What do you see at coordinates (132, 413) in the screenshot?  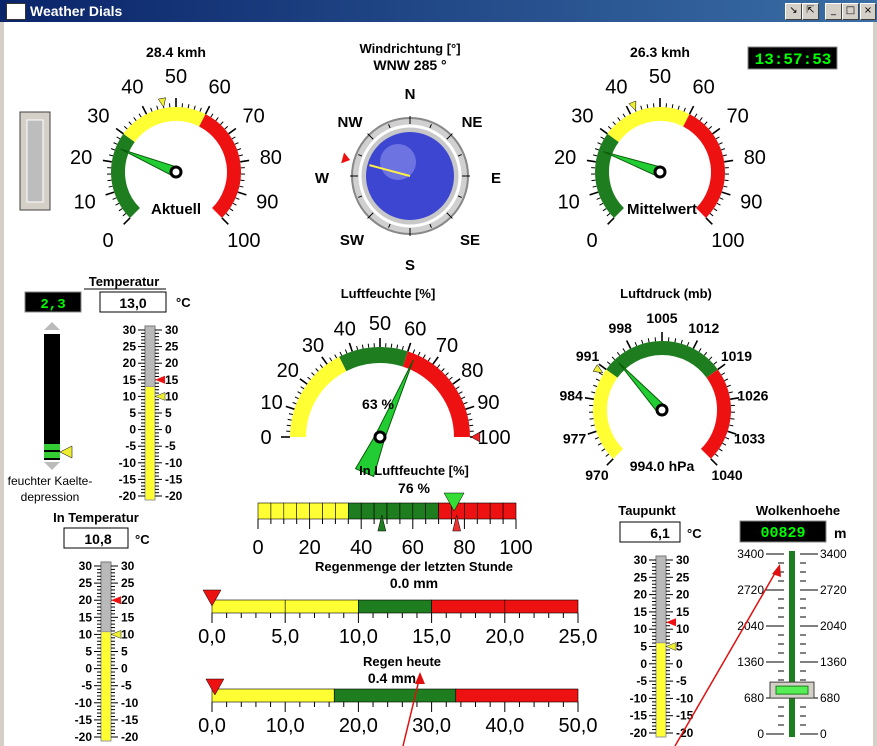 I see `thermo-label-left-5: 5` at bounding box center [132, 413].